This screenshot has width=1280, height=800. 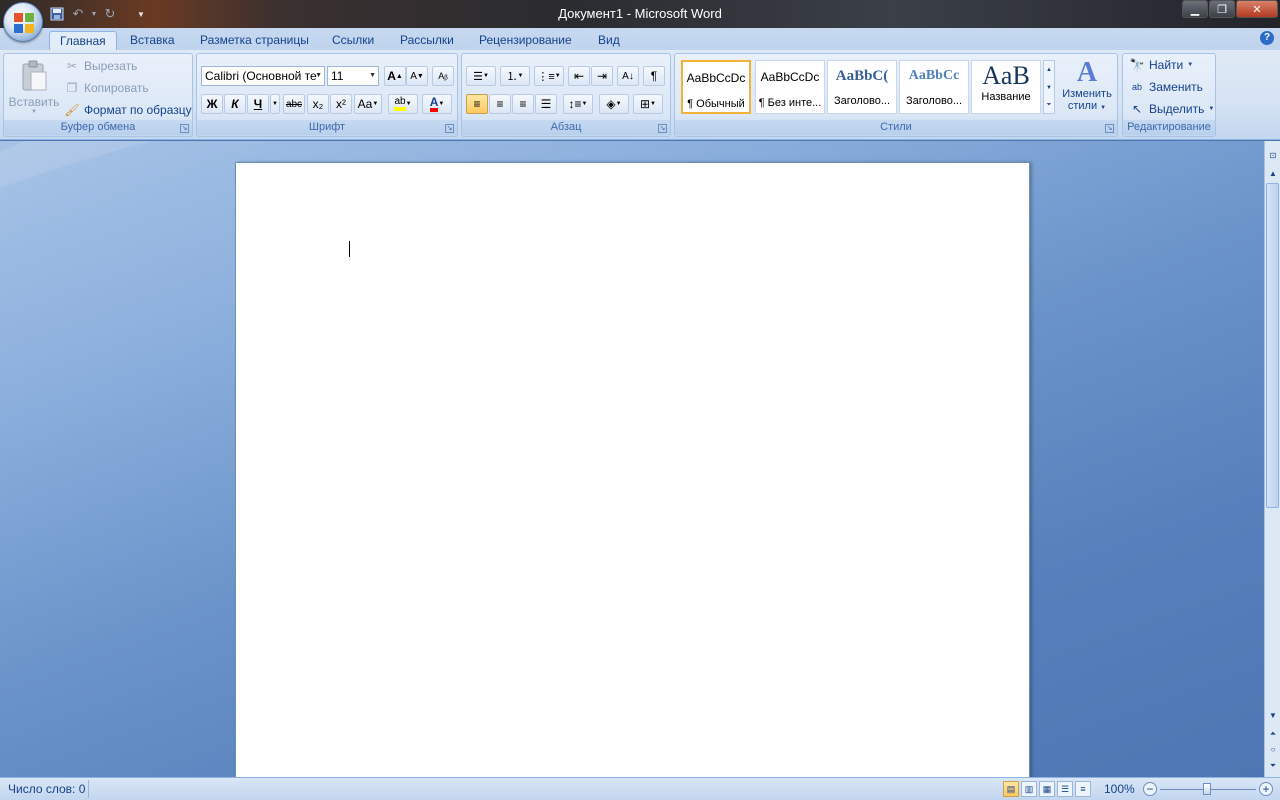 I want to click on clipboard-launcher-icon: ↘, so click(x=184, y=128).